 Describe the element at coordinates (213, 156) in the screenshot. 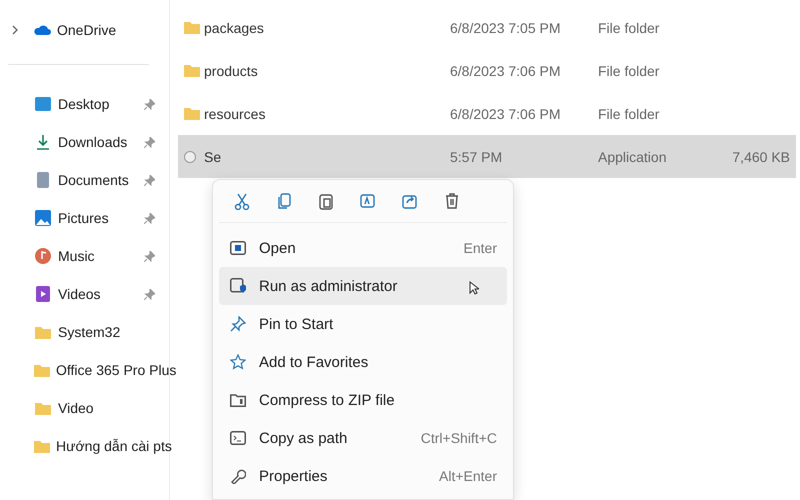

I see `file-name: Se` at that location.